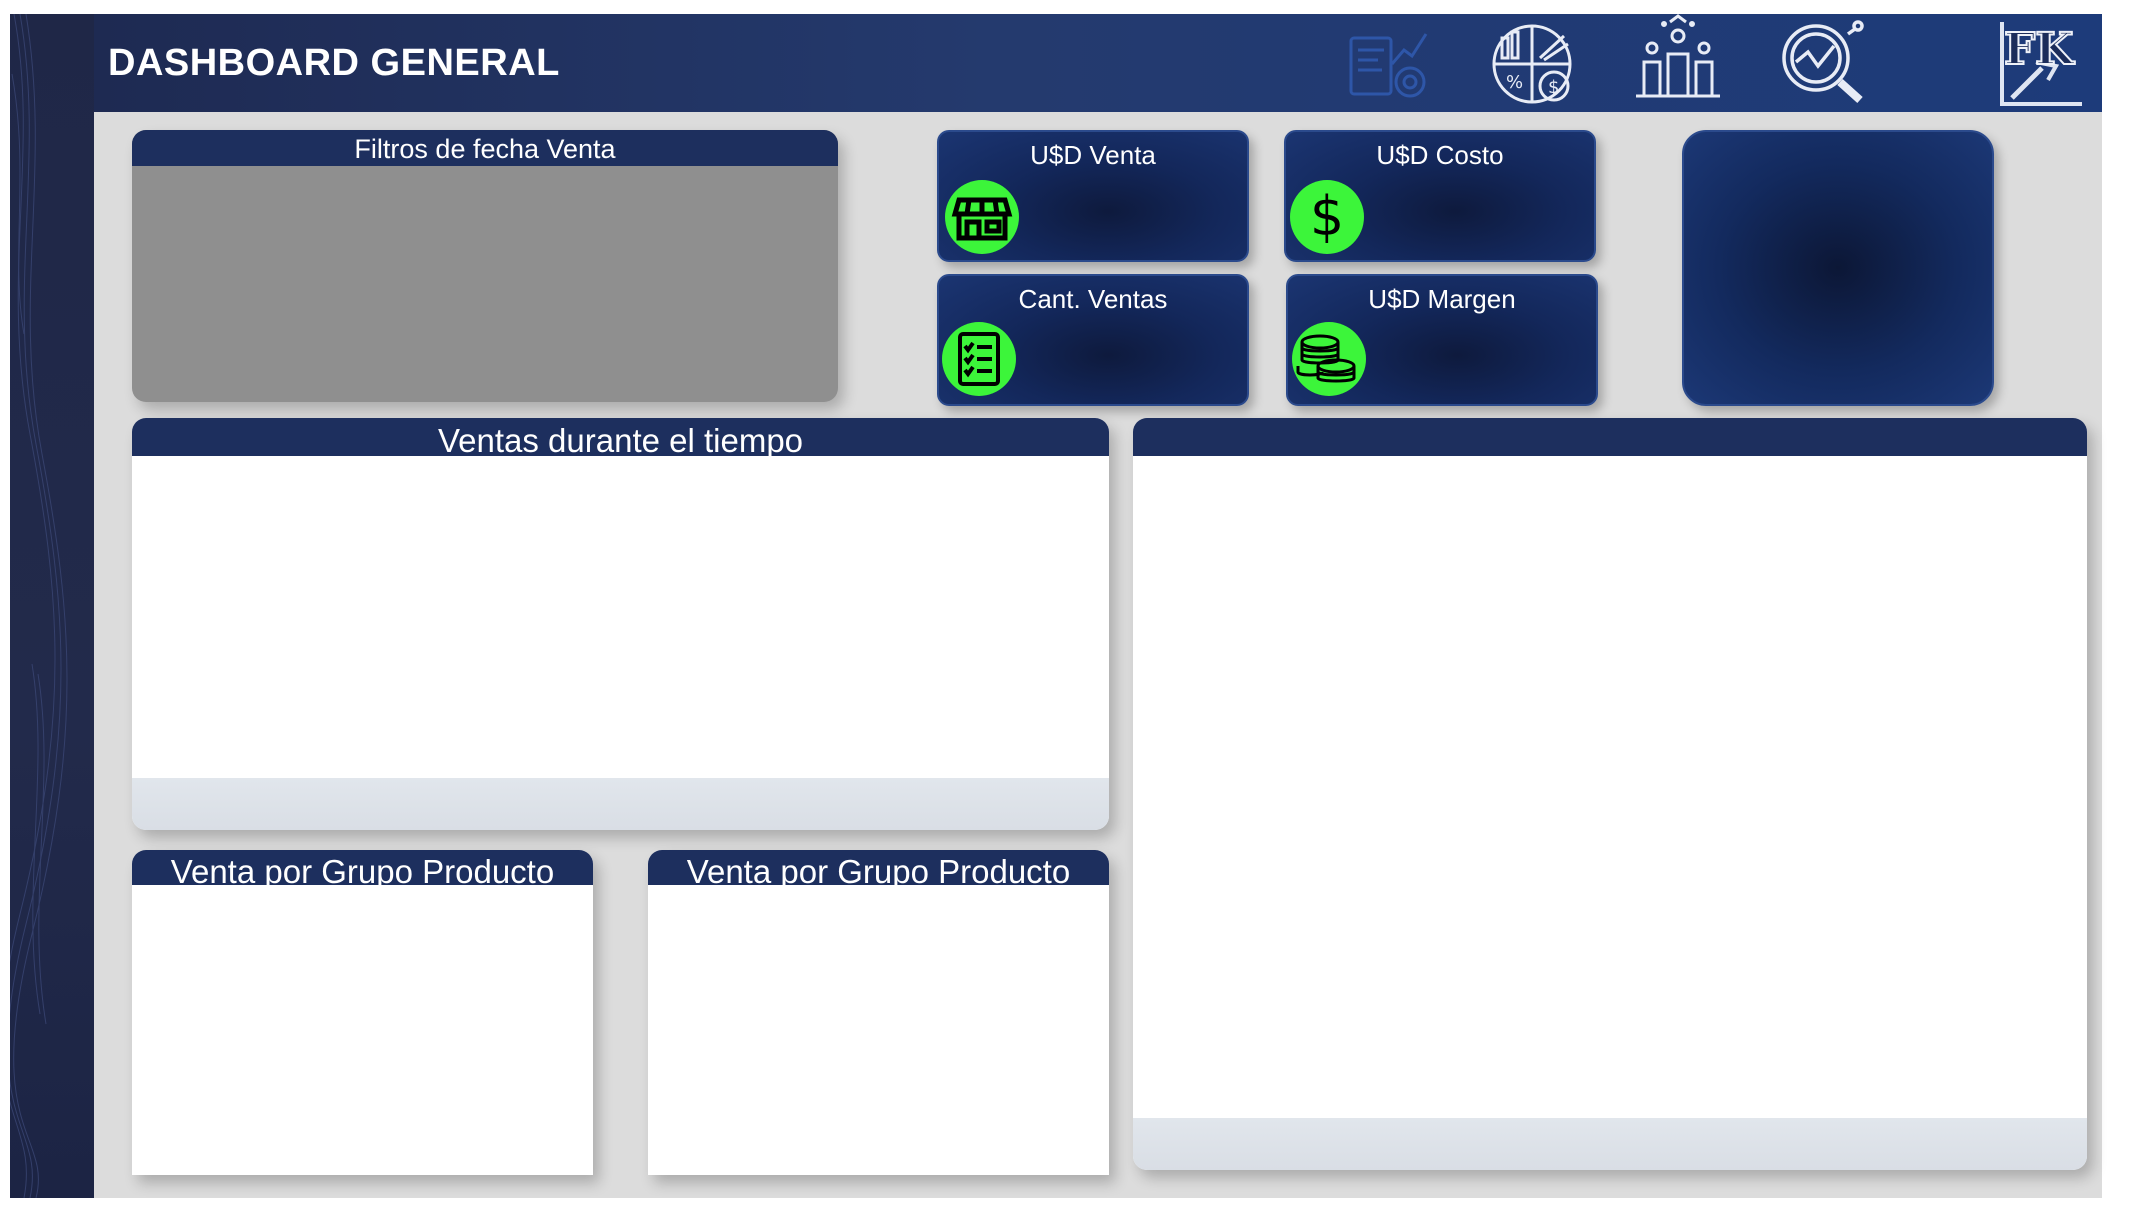 The height and width of the screenshot is (1217, 2129). Describe the element at coordinates (1391, 62) in the screenshot. I see `report-chart-icon` at that location.